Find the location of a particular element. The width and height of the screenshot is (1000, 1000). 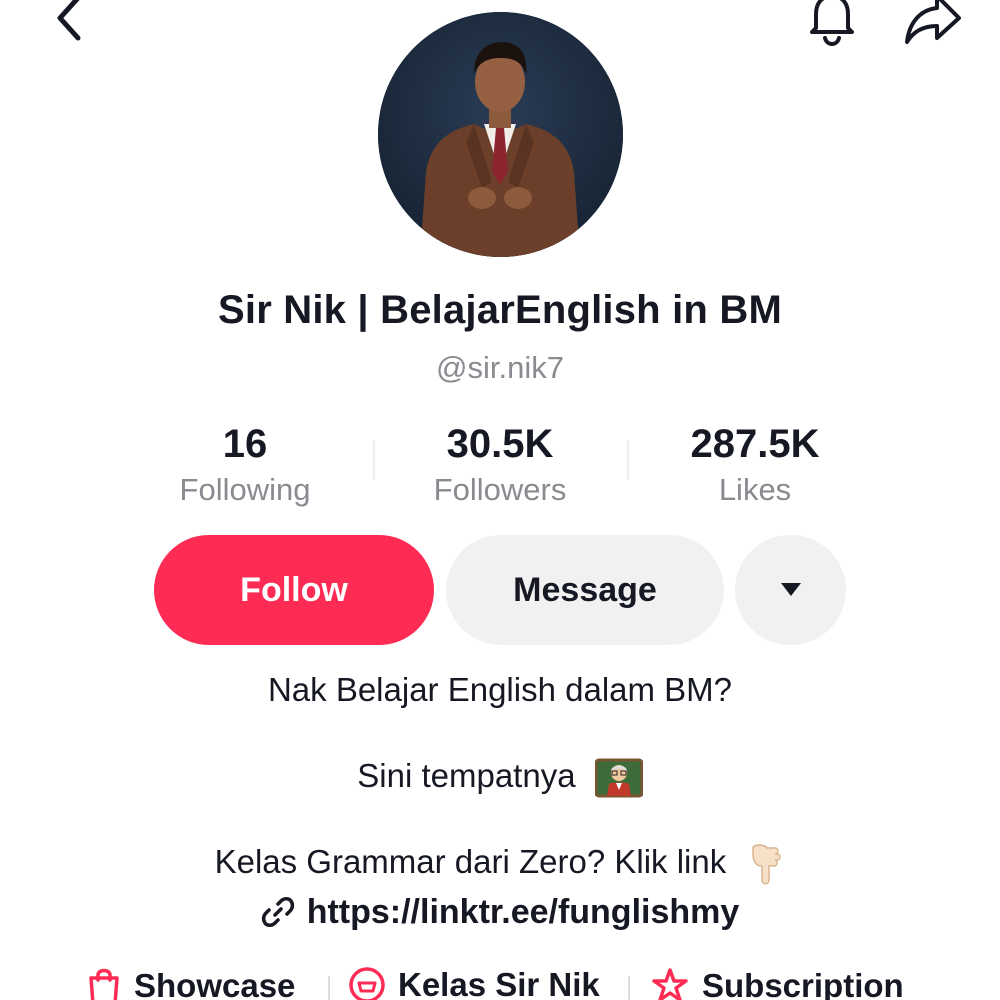

stat-value: 287.5K is located at coordinates (755, 444).